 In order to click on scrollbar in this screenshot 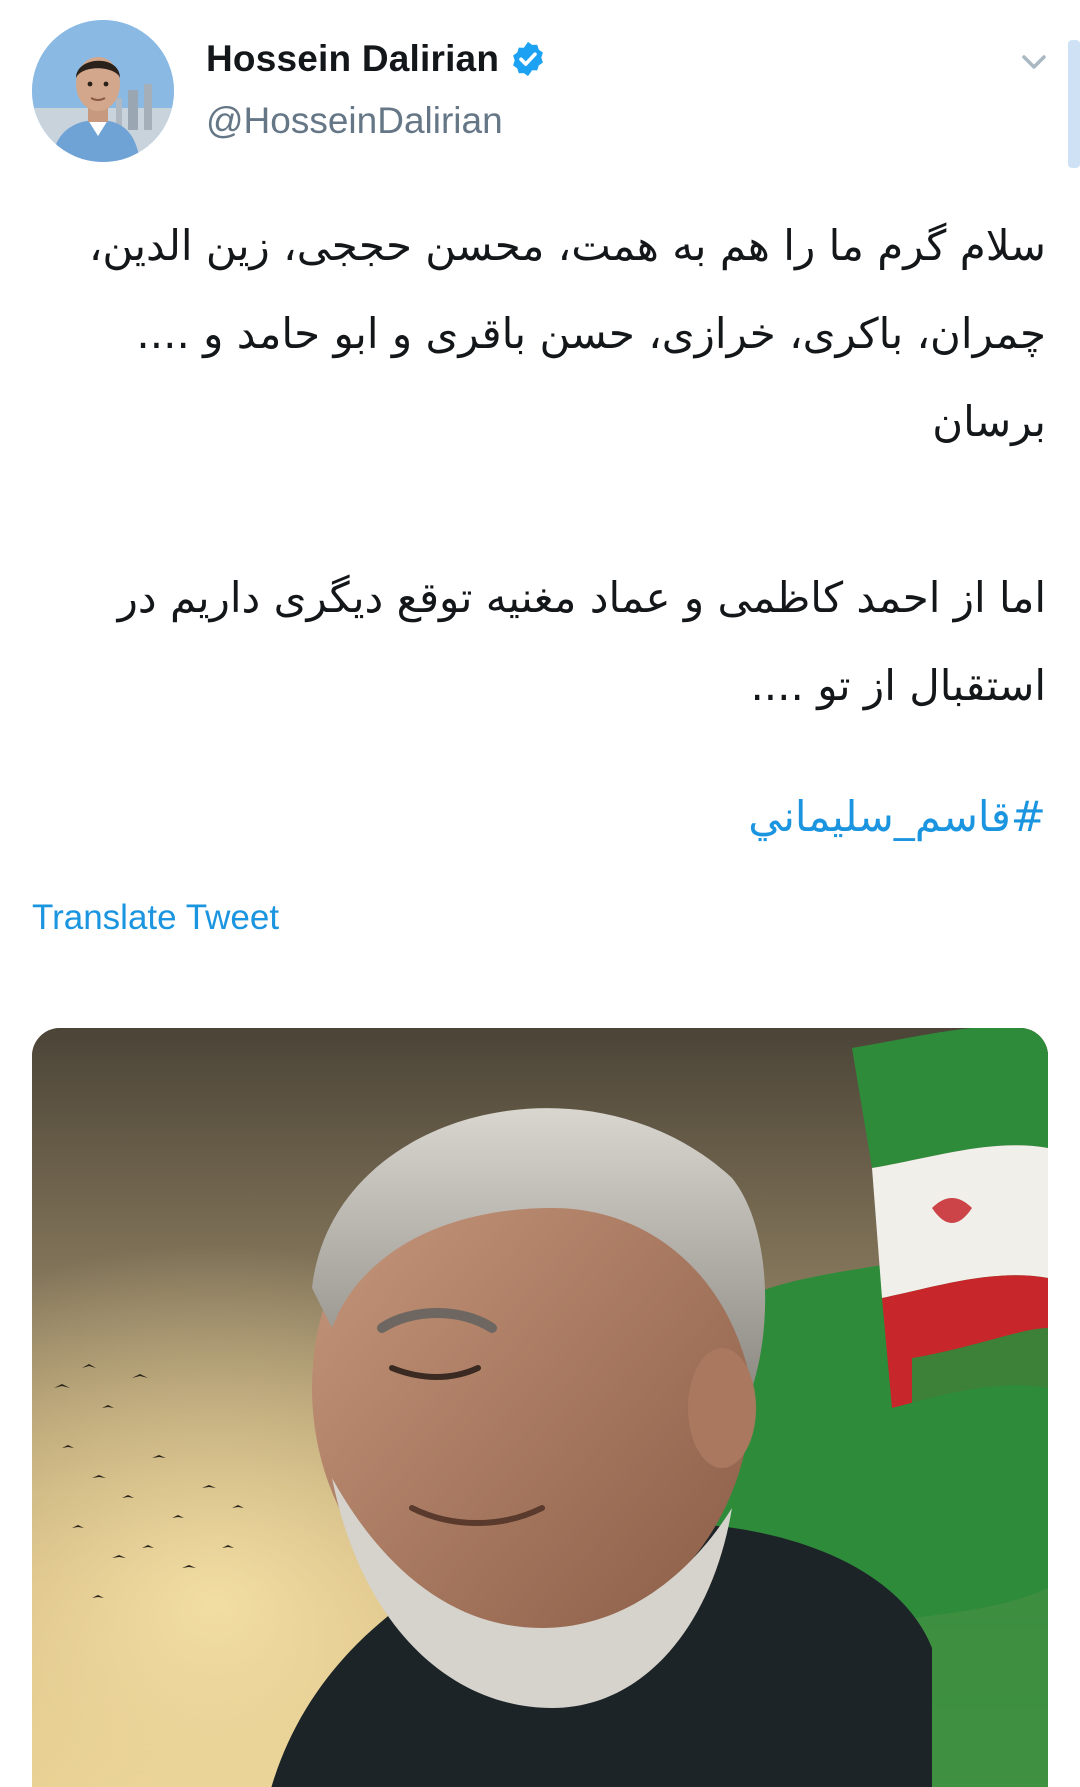, I will do `click(1074, 104)`.